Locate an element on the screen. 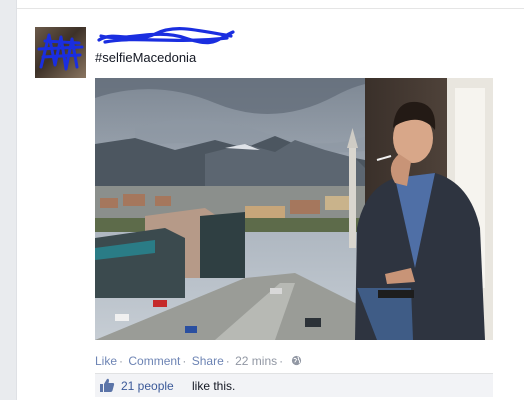 Image resolution: width=524 pixels, height=400 pixels. thumbs-up-icon is located at coordinates (107, 387).